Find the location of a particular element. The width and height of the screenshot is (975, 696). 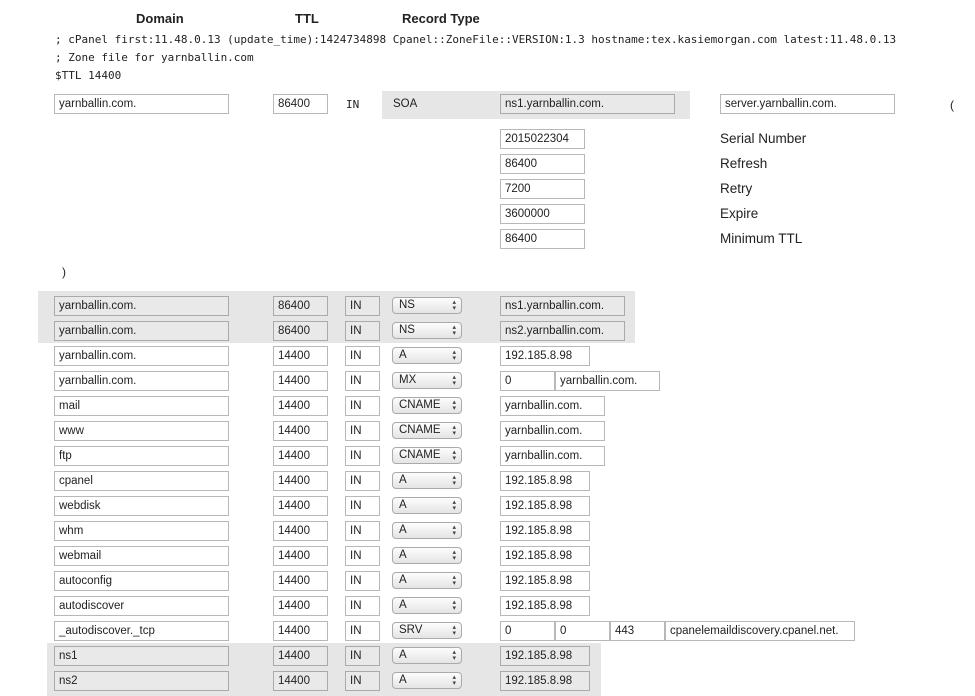

record-name-input: autoconfig is located at coordinates (141, 581).